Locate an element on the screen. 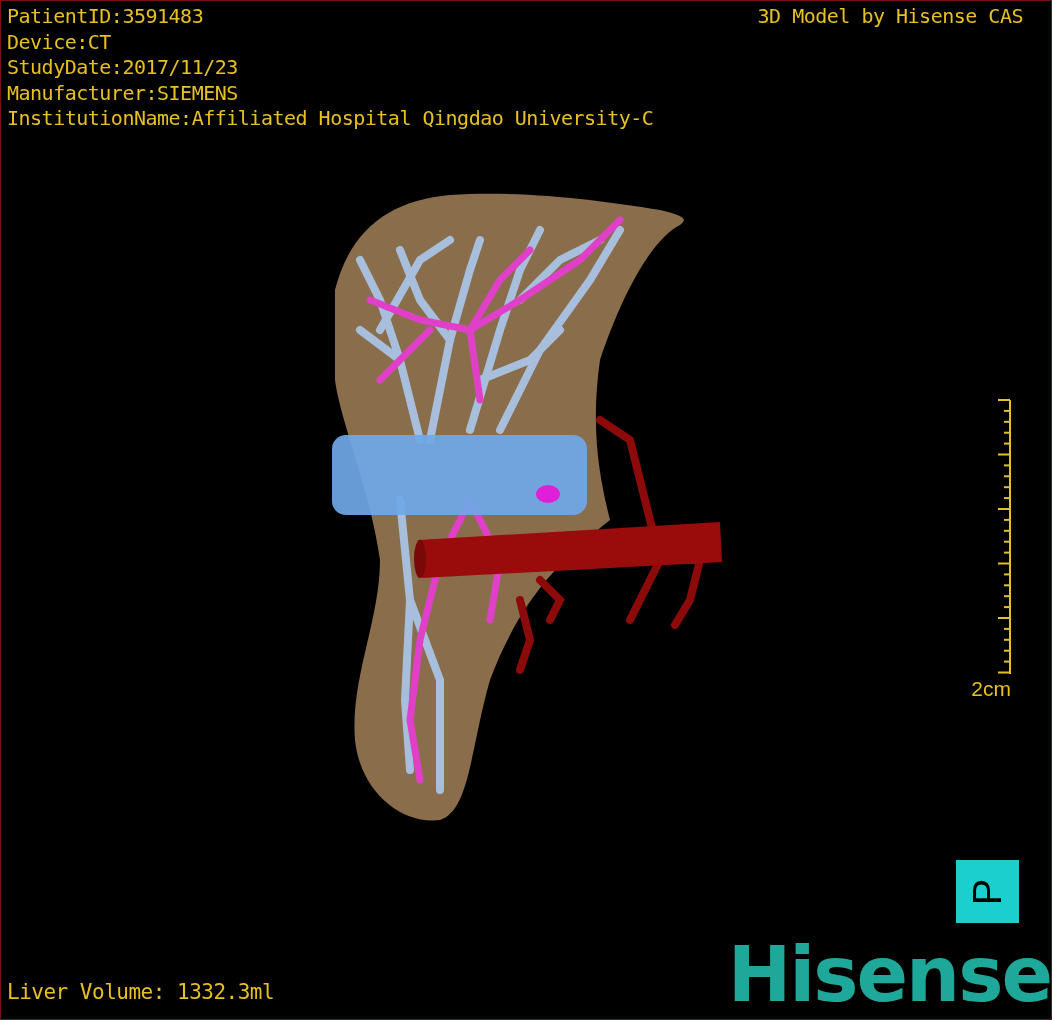 This screenshot has width=1052, height=1020. study-info-text: InstitutionName:Affiliated Hospital Qingdao University-C is located at coordinates (330, 119).